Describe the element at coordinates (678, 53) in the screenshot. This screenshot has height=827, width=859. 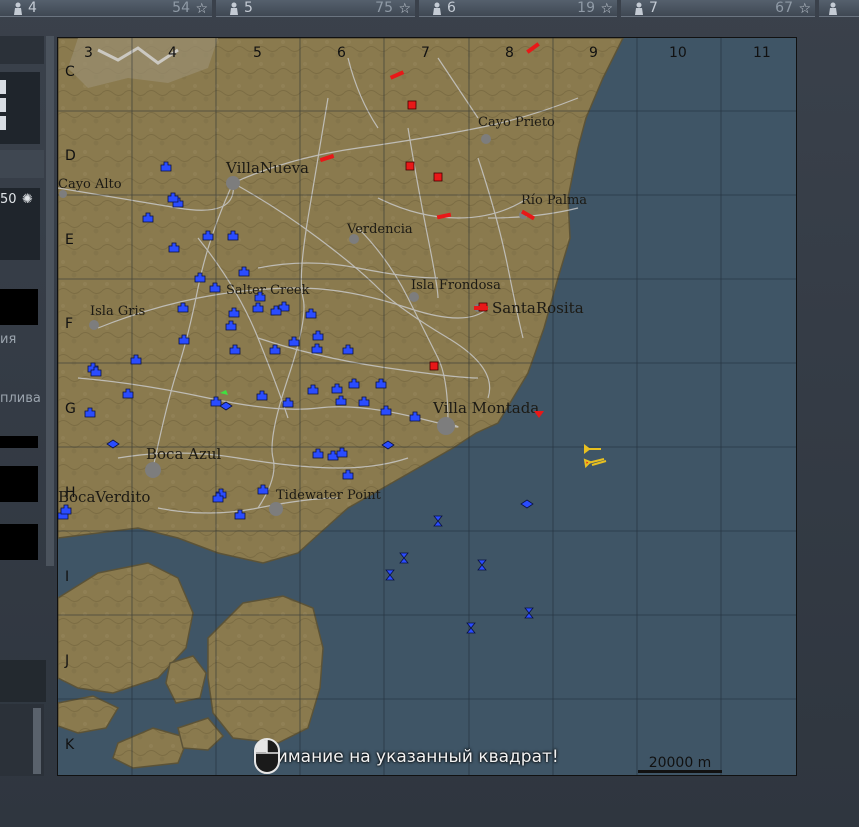
I see `svg-text: 10` at that location.